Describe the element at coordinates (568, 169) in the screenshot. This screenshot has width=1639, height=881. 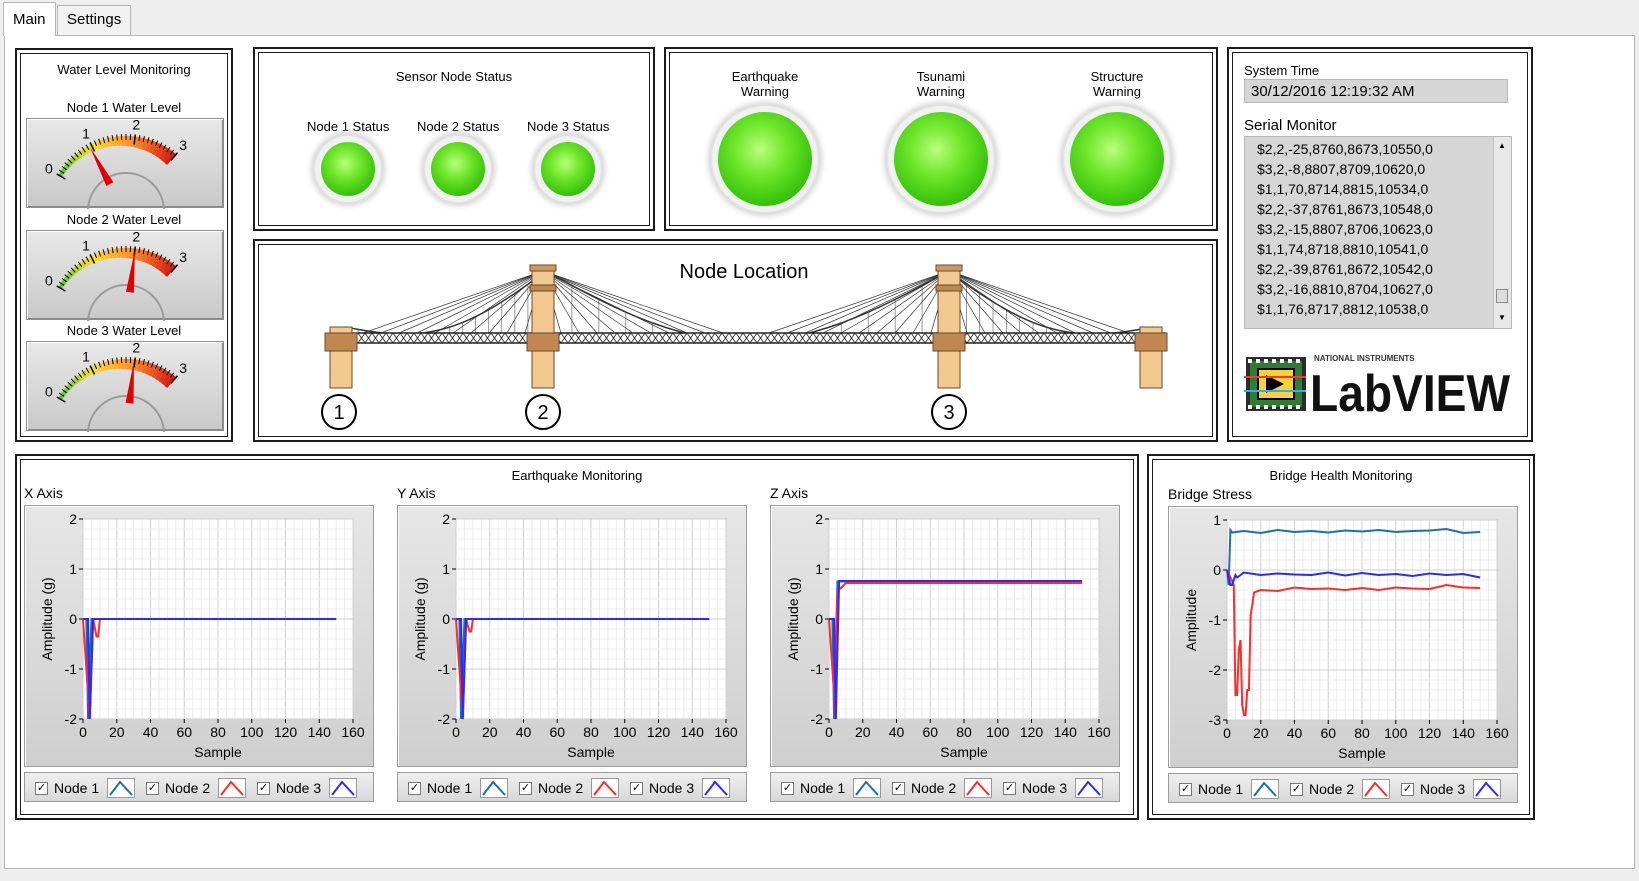
I see `node3-status-led` at that location.